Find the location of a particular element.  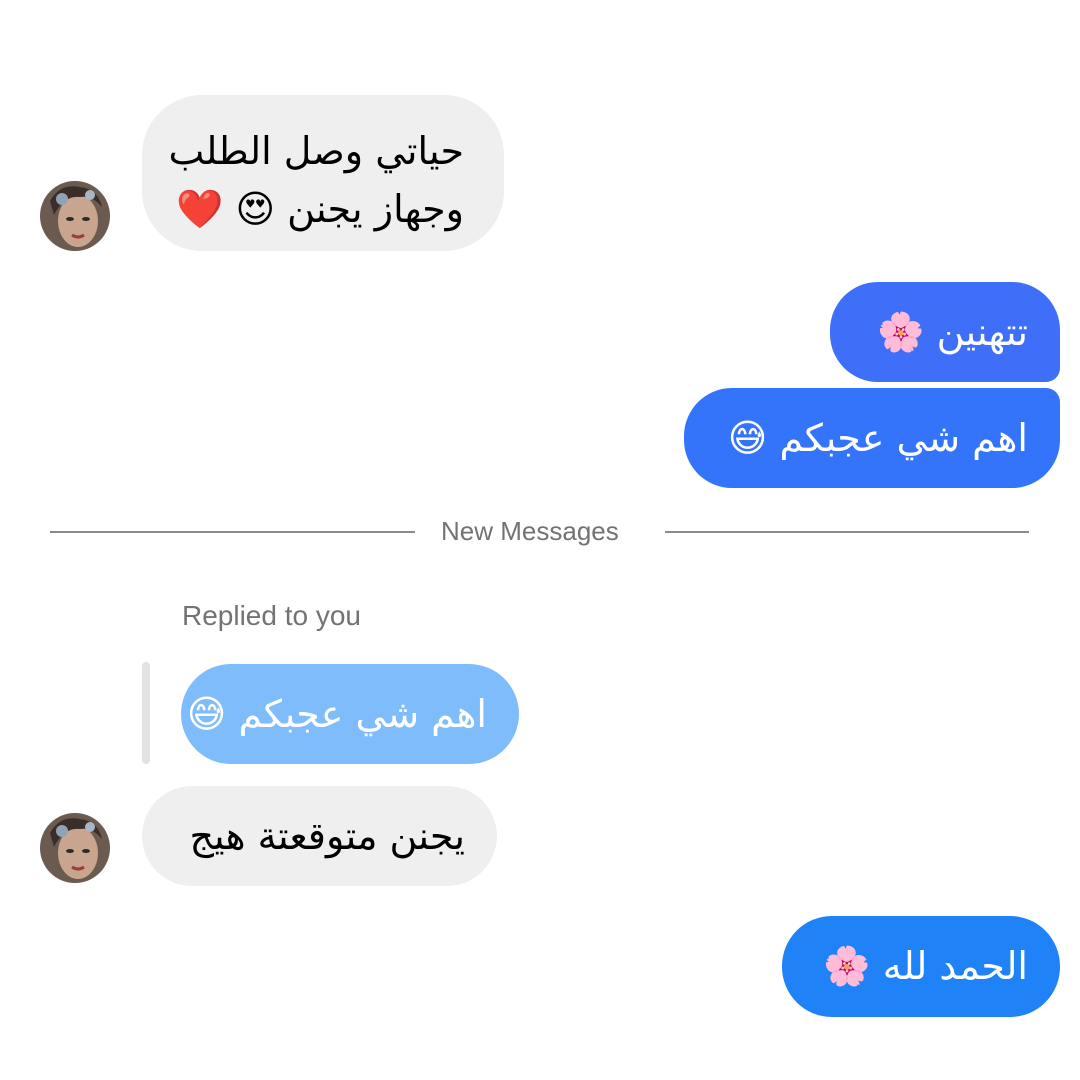

outgoing-message-bubble: الحمد لله 🌸 is located at coordinates (921, 966).